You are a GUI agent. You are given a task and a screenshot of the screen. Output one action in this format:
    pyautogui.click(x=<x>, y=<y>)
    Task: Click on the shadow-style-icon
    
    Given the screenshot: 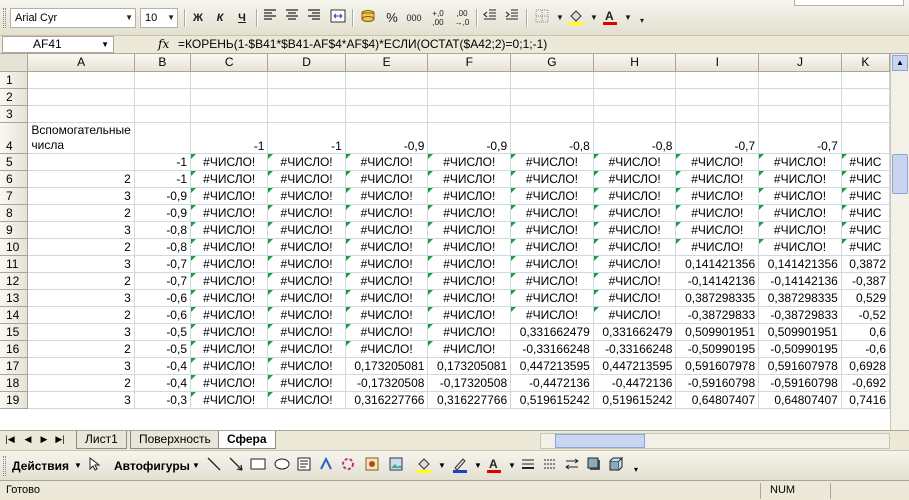 What is the action you would take?
    pyautogui.click(x=594, y=466)
    